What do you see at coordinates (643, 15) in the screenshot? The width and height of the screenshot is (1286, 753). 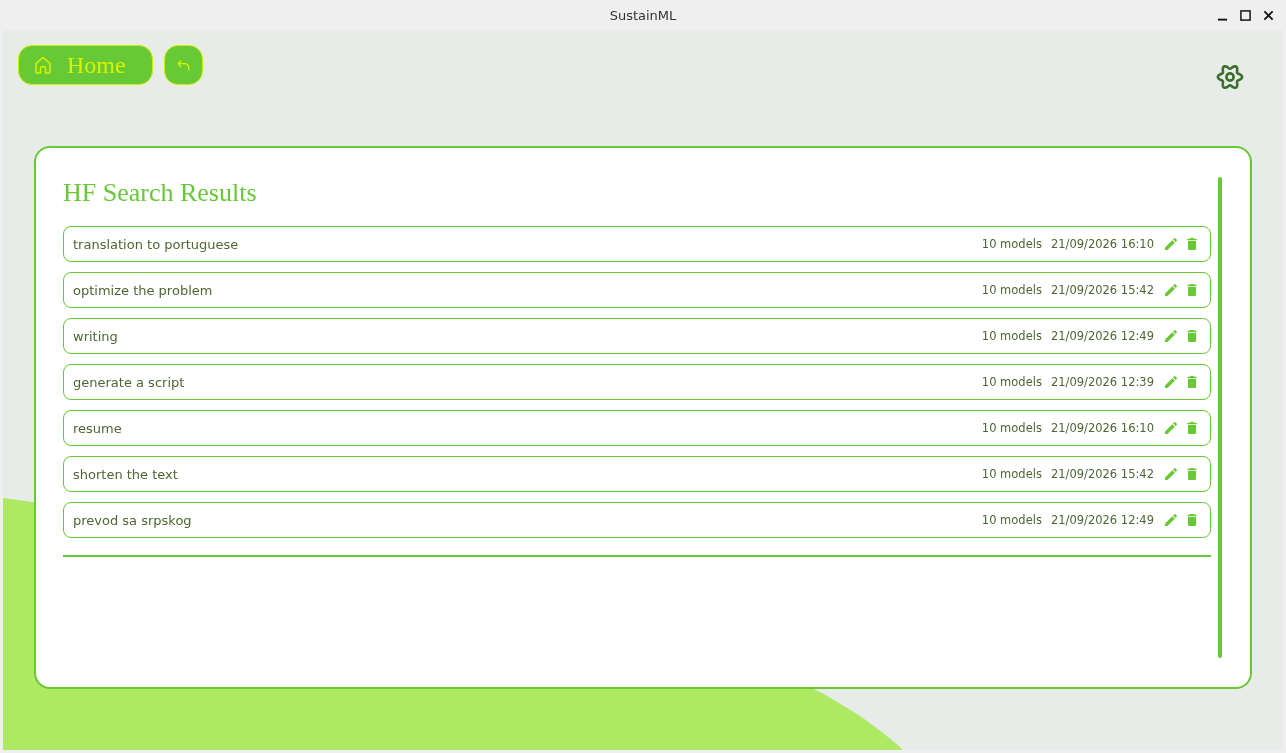 I see `window-title: SustainML` at bounding box center [643, 15].